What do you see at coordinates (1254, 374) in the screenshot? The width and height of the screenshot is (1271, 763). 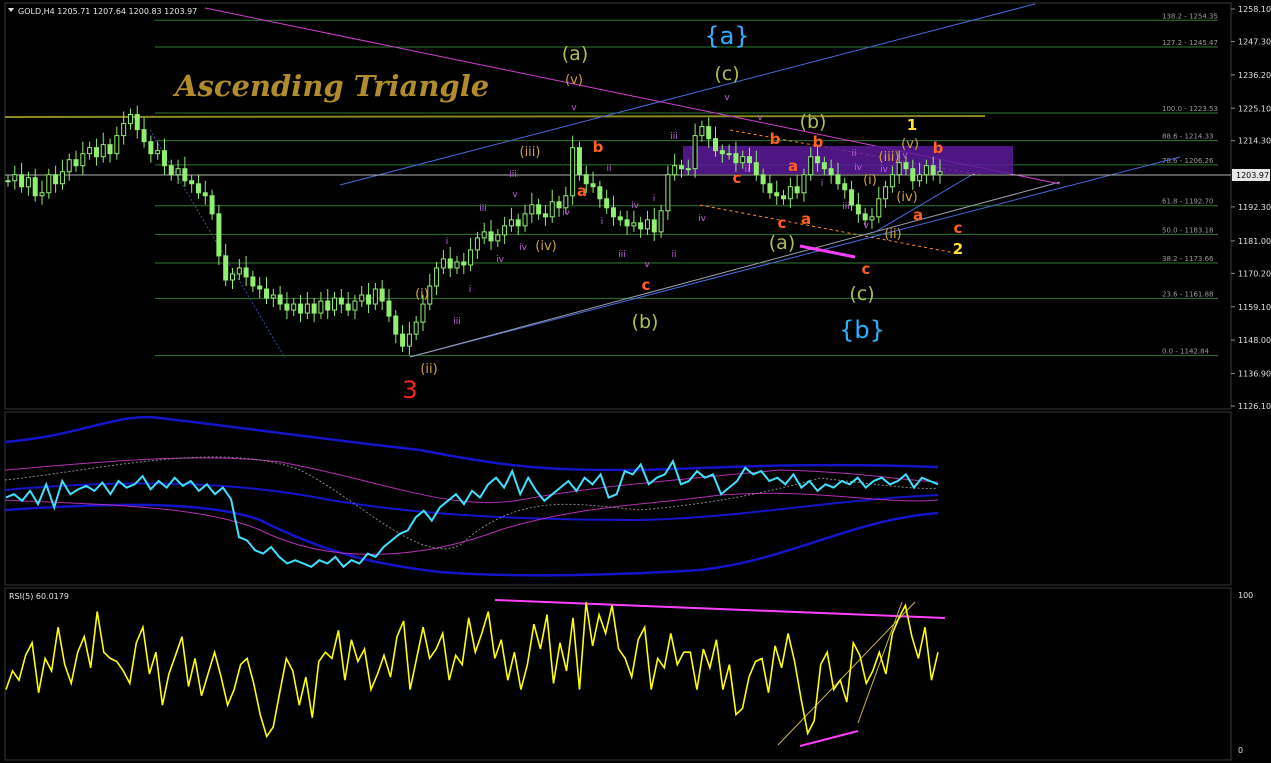 I see `price-axis-label: 1136.90` at bounding box center [1254, 374].